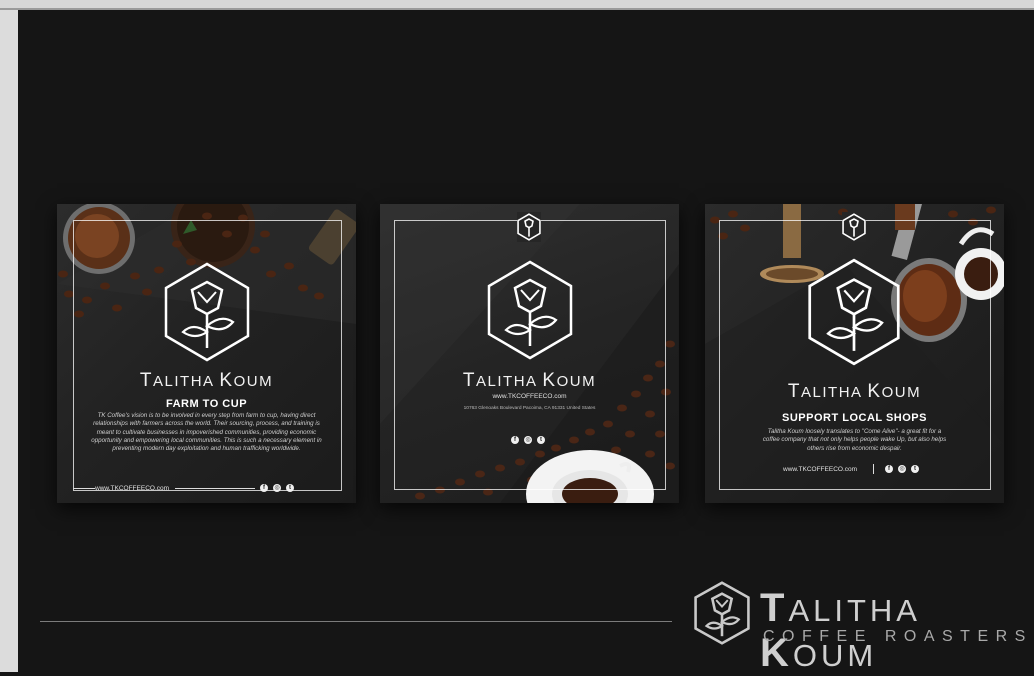 The image size is (1034, 676). Describe the element at coordinates (517, 5) in the screenshot. I see `top-bar` at that location.